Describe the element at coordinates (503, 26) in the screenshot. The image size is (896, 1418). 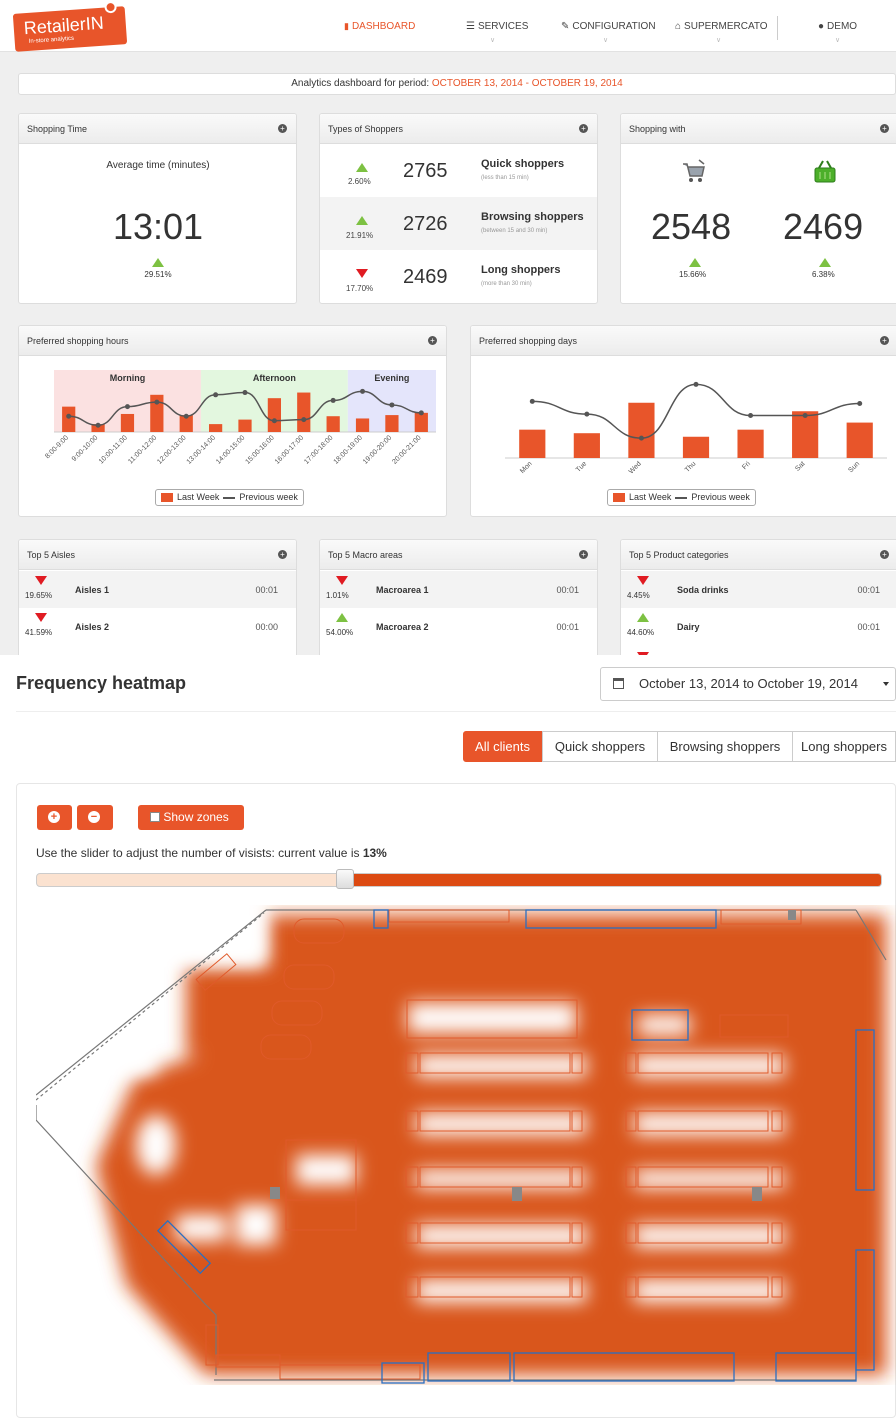
I see `nav-services-label: SERVICES` at that location.